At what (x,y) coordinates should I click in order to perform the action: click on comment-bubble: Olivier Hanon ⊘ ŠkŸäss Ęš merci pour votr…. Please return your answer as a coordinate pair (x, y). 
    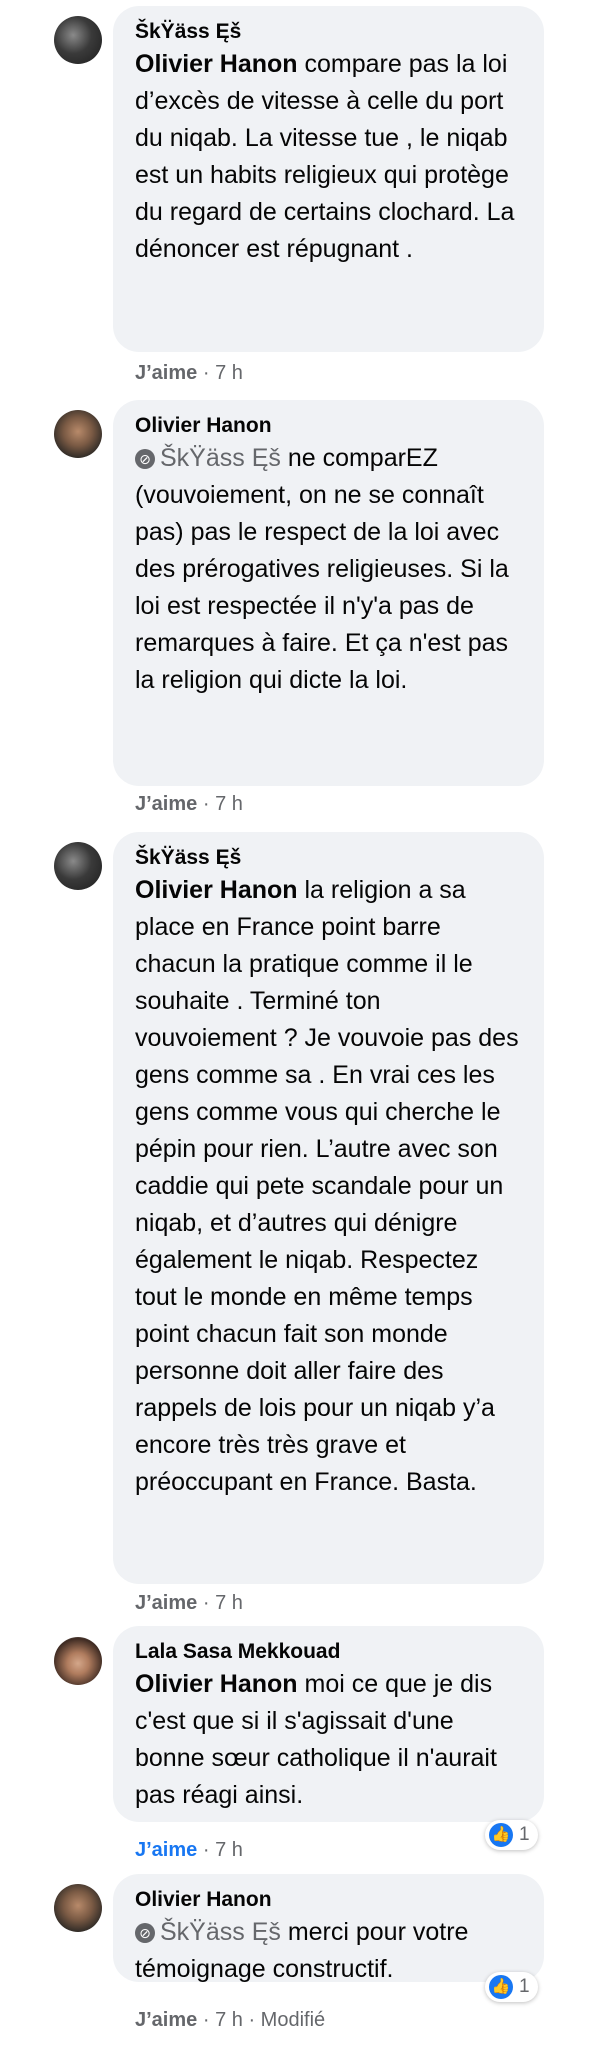
    Looking at the image, I should click on (328, 1928).